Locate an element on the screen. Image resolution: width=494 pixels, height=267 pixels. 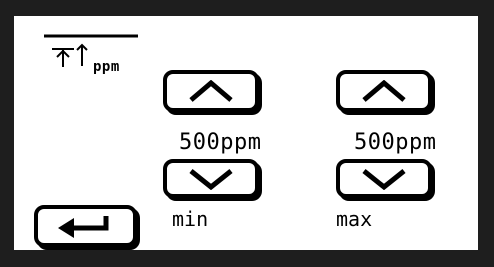
enter-button is located at coordinates (85, 226).